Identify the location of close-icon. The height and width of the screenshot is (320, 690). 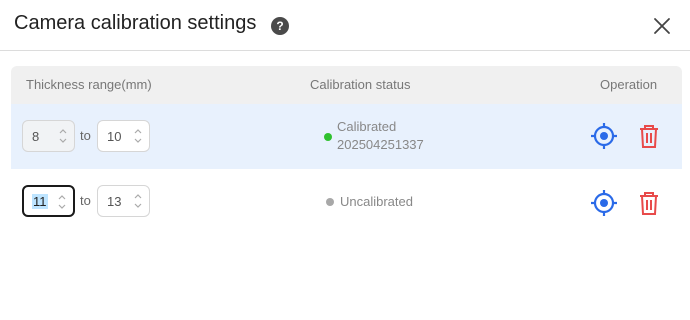
(662, 26).